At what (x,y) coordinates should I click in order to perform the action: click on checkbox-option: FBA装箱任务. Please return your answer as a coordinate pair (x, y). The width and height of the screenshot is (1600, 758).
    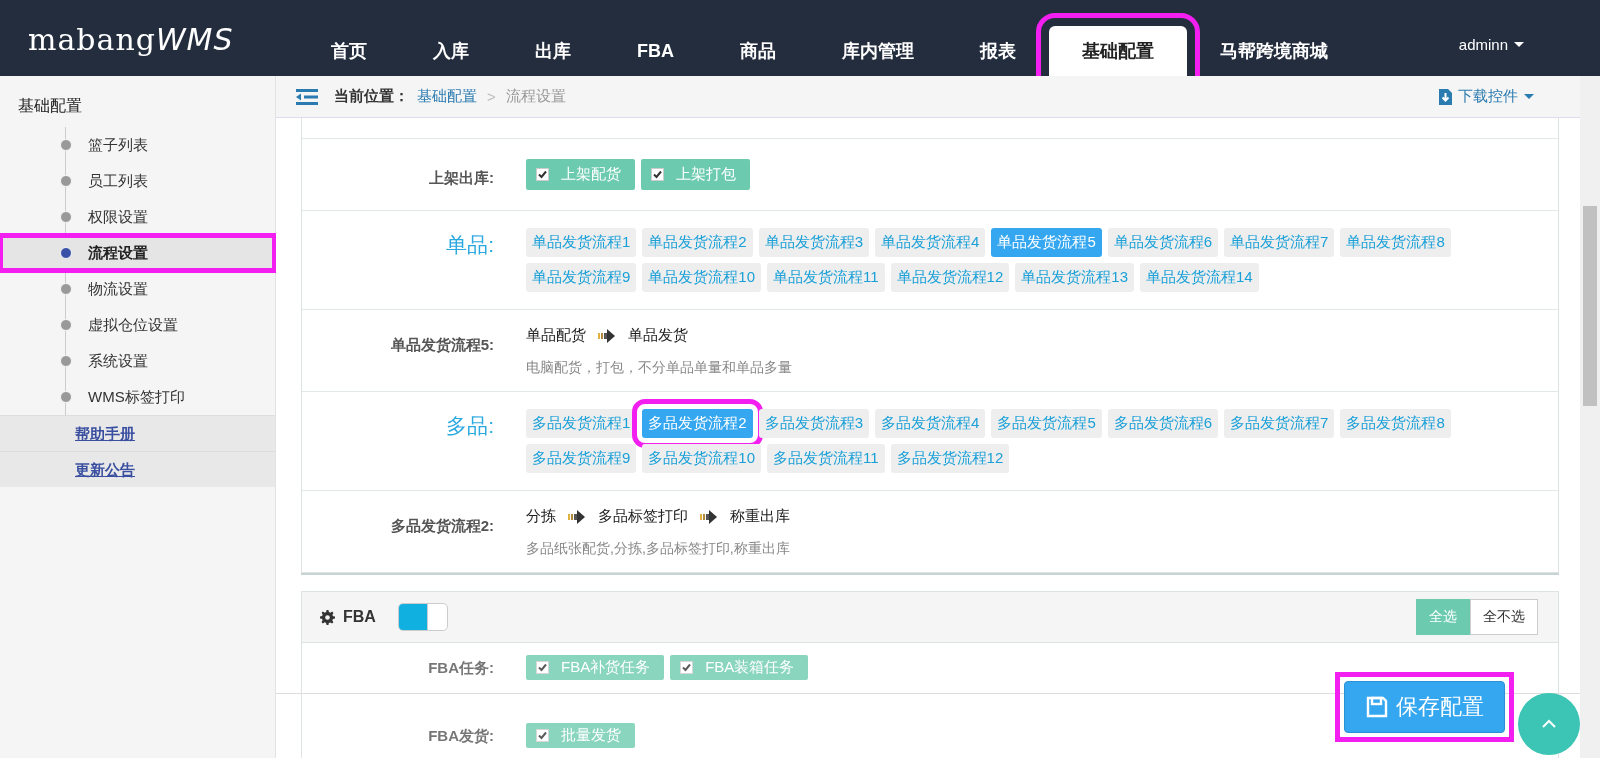
    Looking at the image, I should click on (739, 667).